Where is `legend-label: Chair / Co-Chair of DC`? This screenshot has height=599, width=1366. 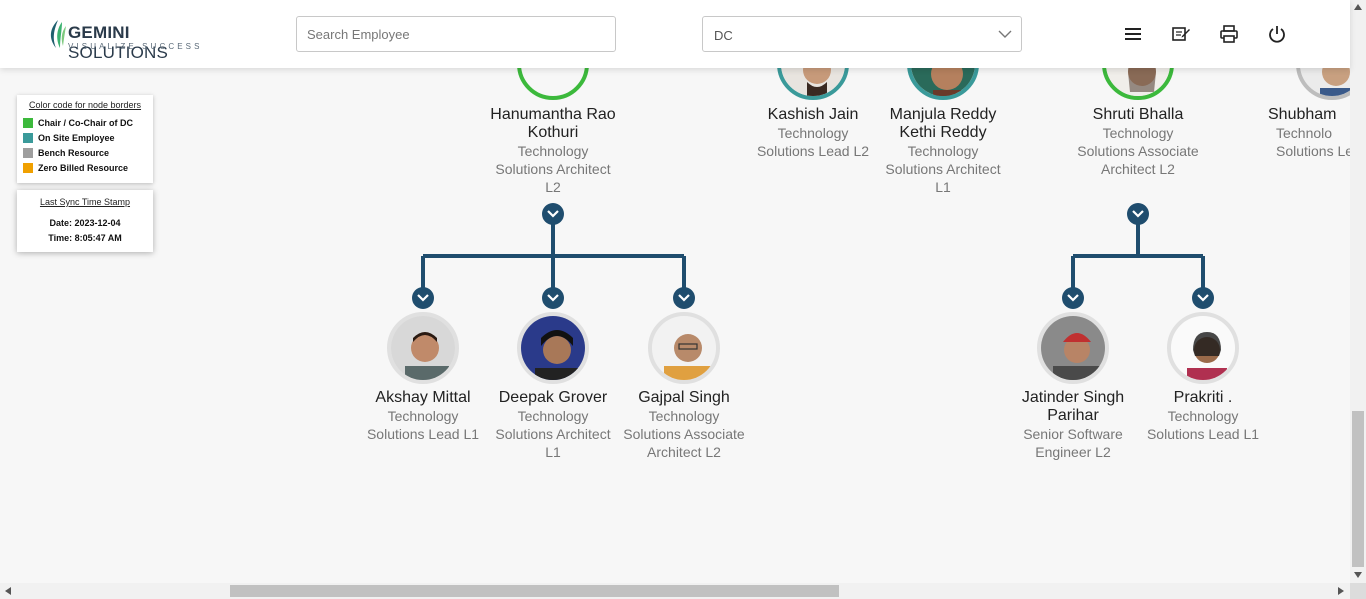
legend-label: Chair / Co-Chair of DC is located at coordinates (86, 122).